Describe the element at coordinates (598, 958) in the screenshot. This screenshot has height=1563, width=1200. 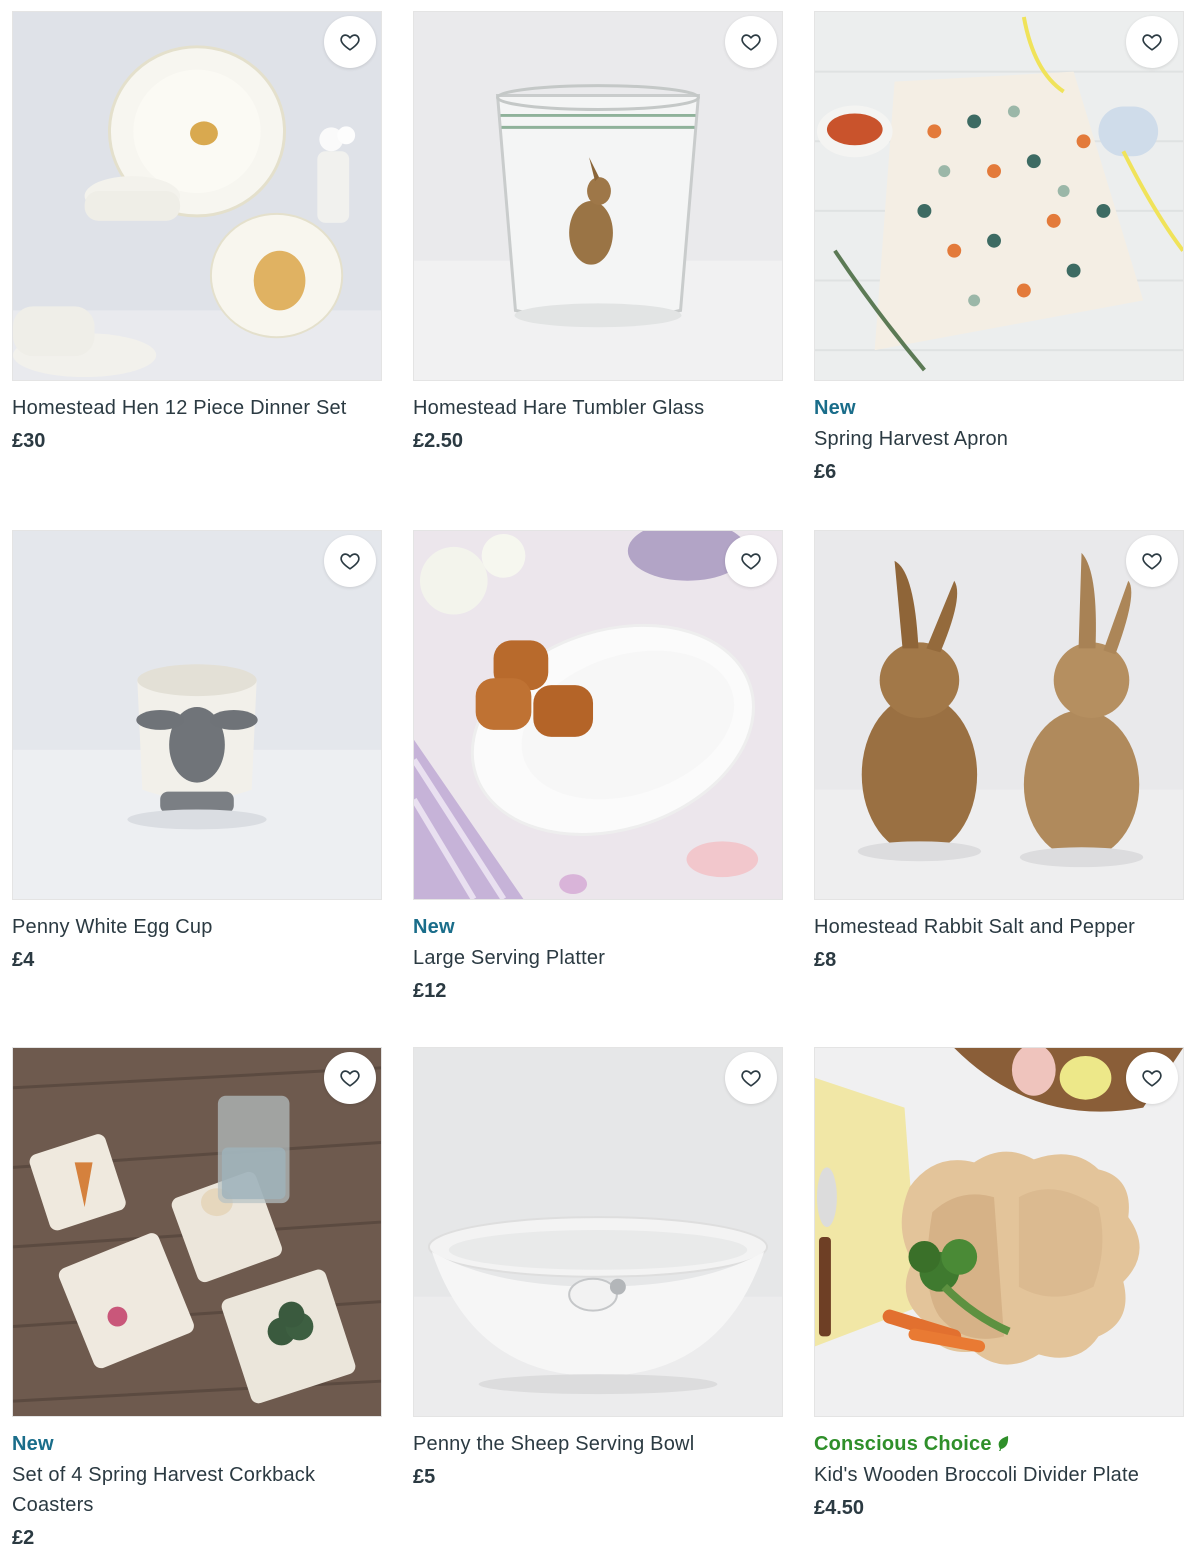
I see `product-title: Large Serving Platter` at that location.